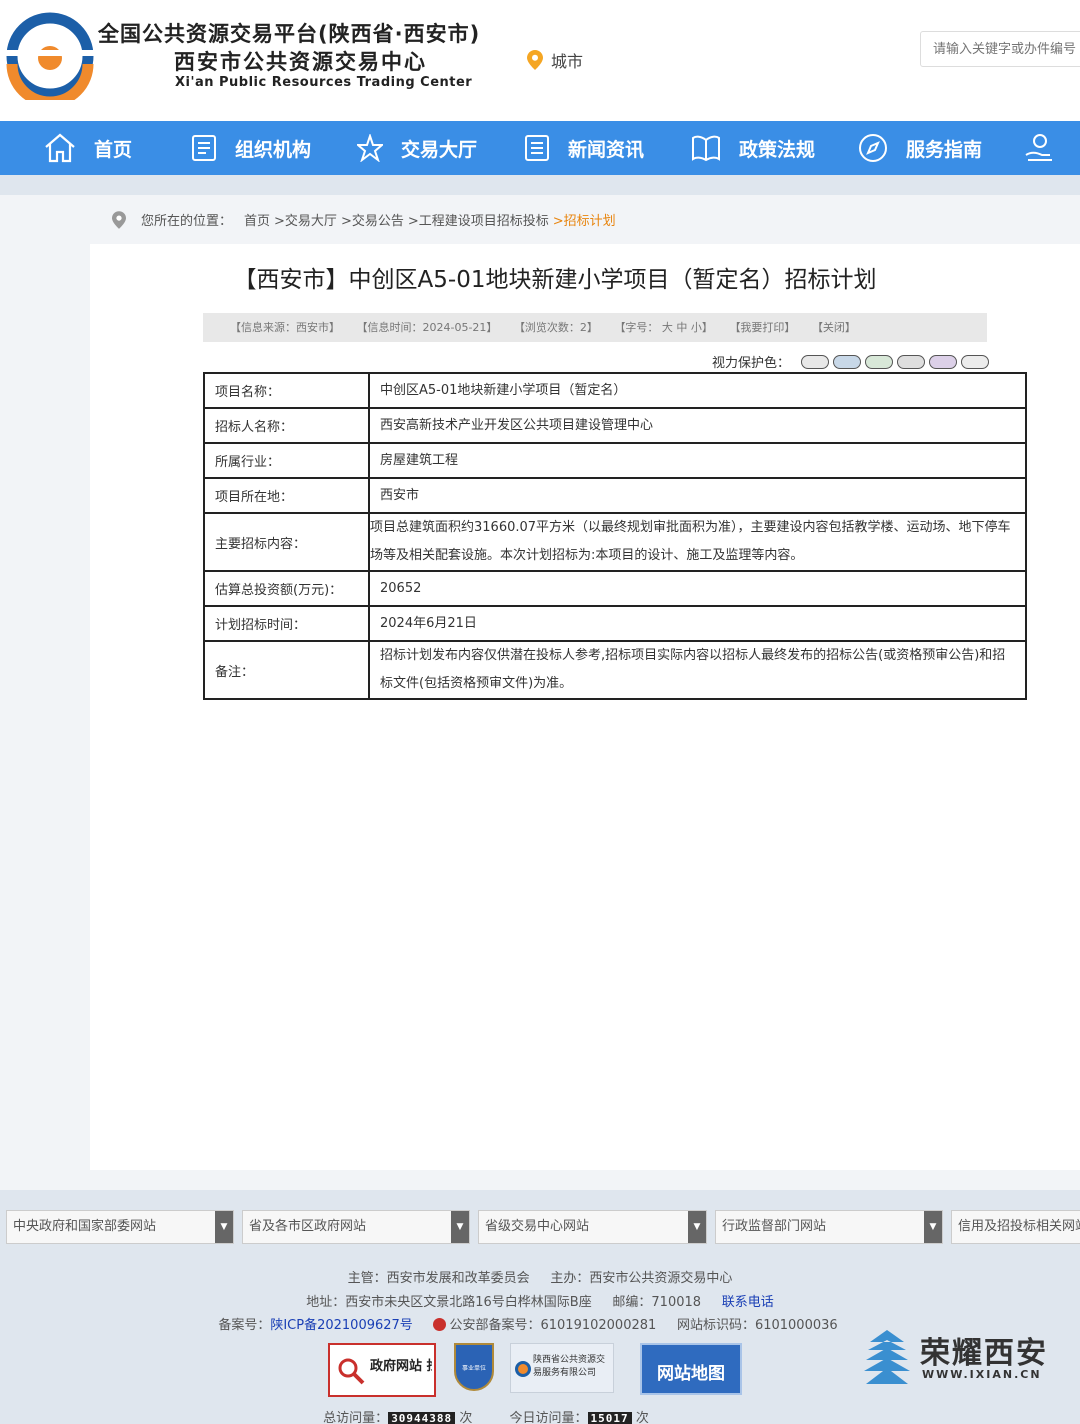 The image size is (1080, 1424). I want to click on field-label: 估算总投资额(万元)：, so click(286, 588).